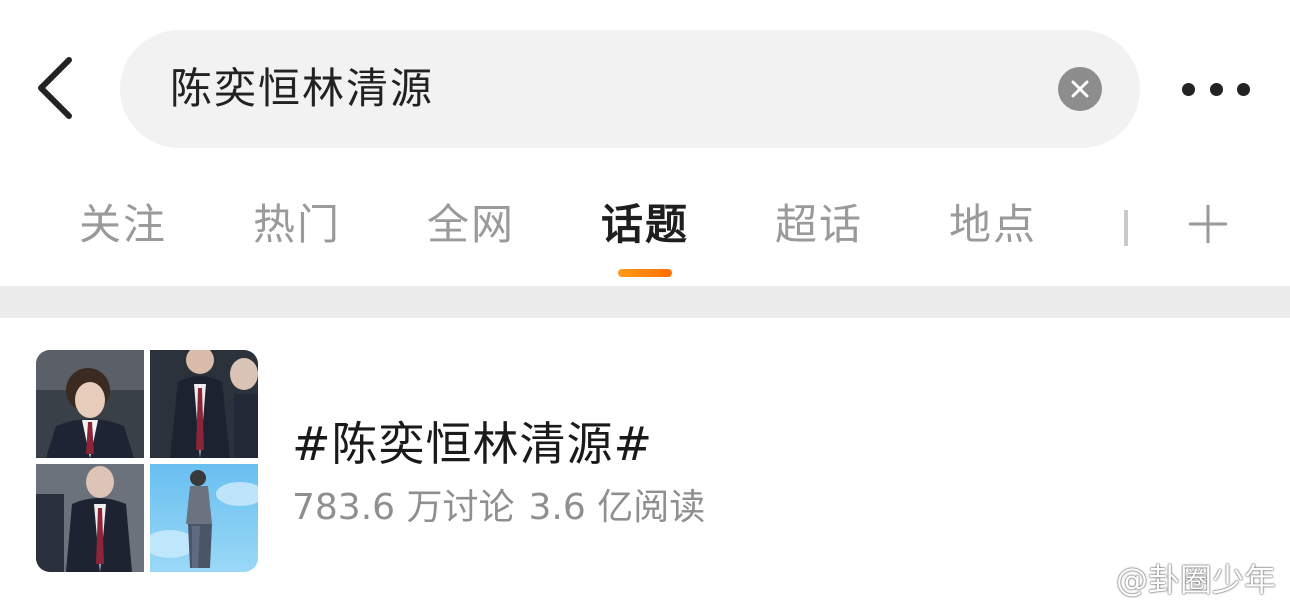 The image size is (1290, 610). Describe the element at coordinates (819, 225) in the screenshot. I see `tab-super-topics: 超话` at that location.